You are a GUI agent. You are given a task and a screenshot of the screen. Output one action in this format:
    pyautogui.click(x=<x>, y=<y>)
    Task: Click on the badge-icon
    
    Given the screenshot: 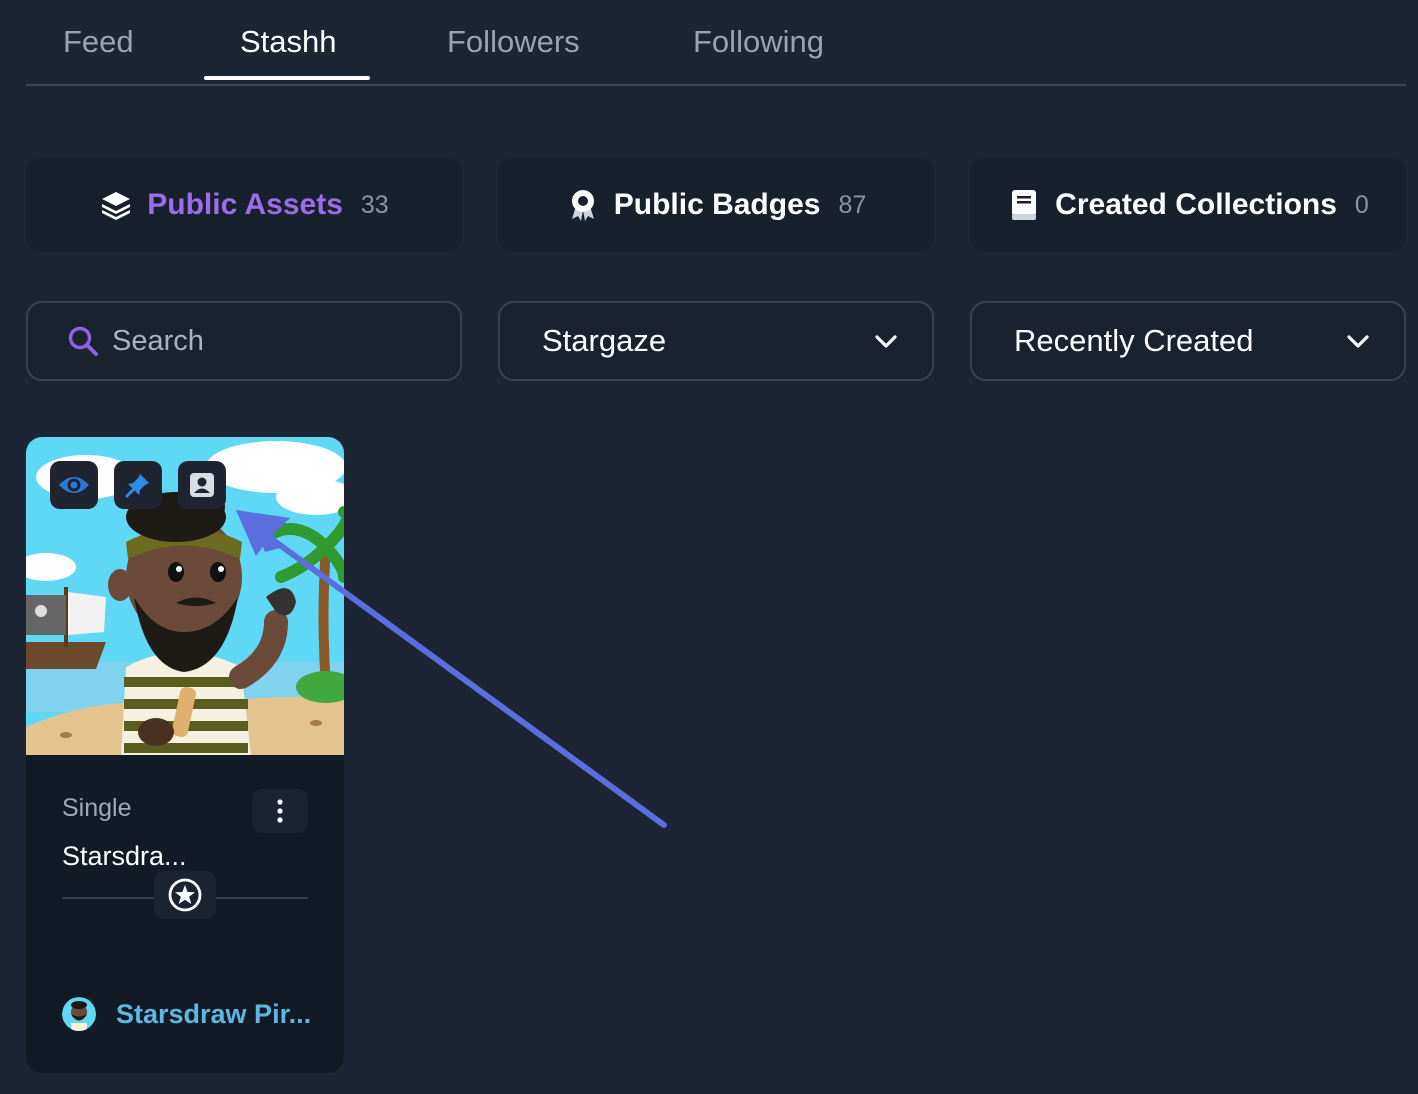 What is the action you would take?
    pyautogui.click(x=583, y=205)
    